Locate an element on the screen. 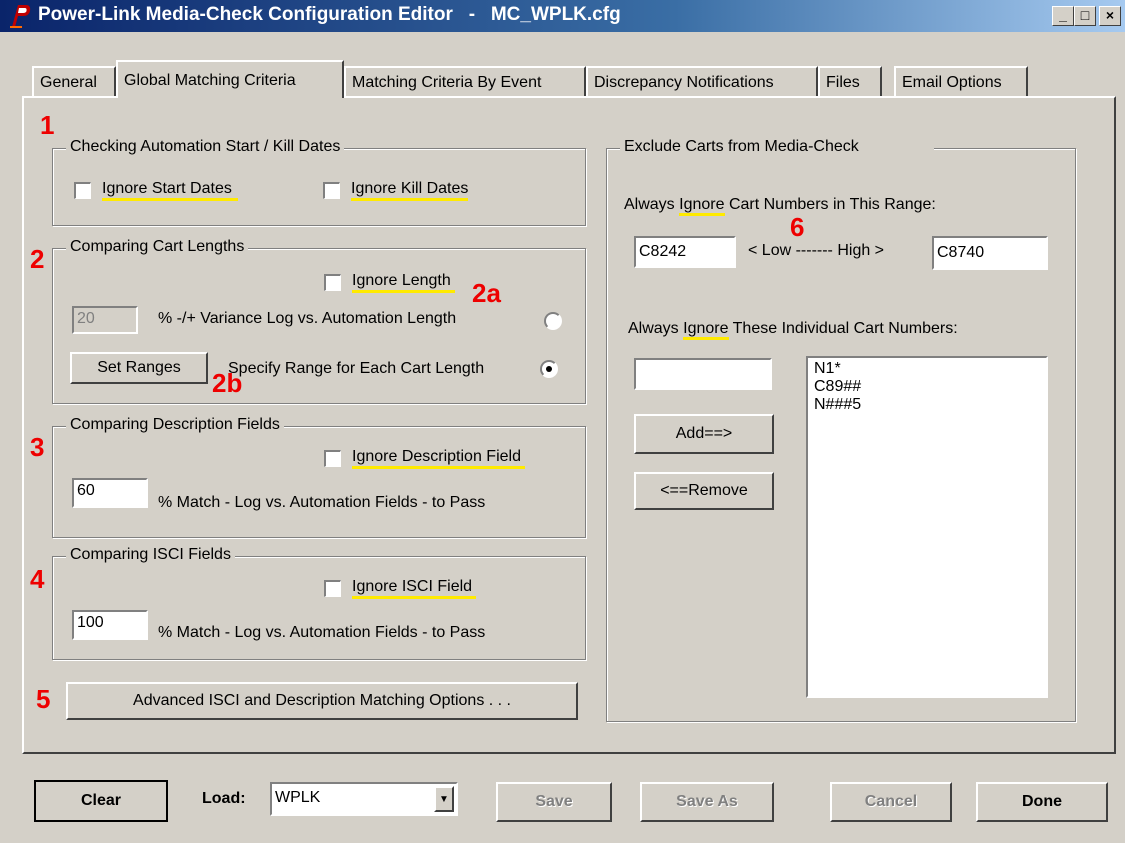  isci-group-title: Comparing ISCI Fields is located at coordinates (150, 555).